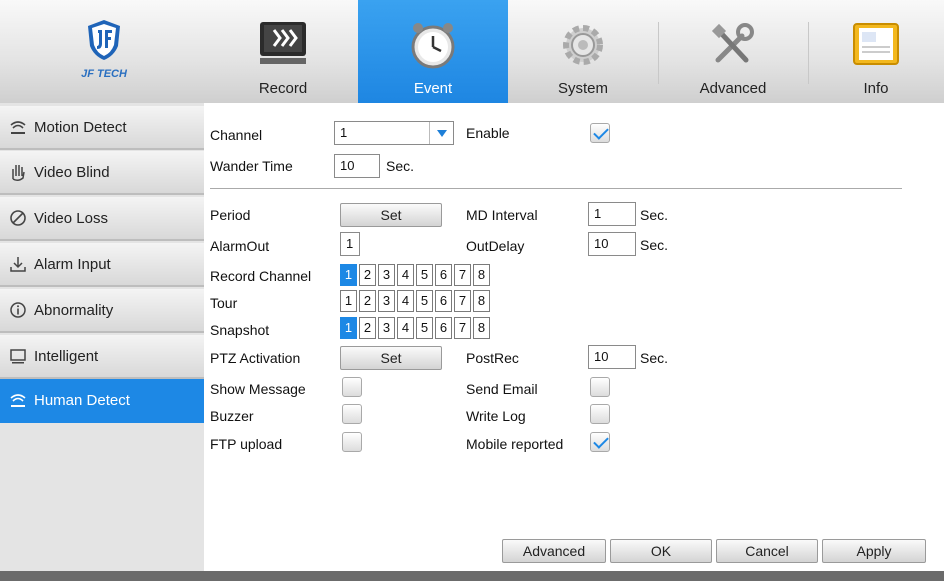 The height and width of the screenshot is (581, 944). I want to click on snapshot-channel-7: 7, so click(462, 328).